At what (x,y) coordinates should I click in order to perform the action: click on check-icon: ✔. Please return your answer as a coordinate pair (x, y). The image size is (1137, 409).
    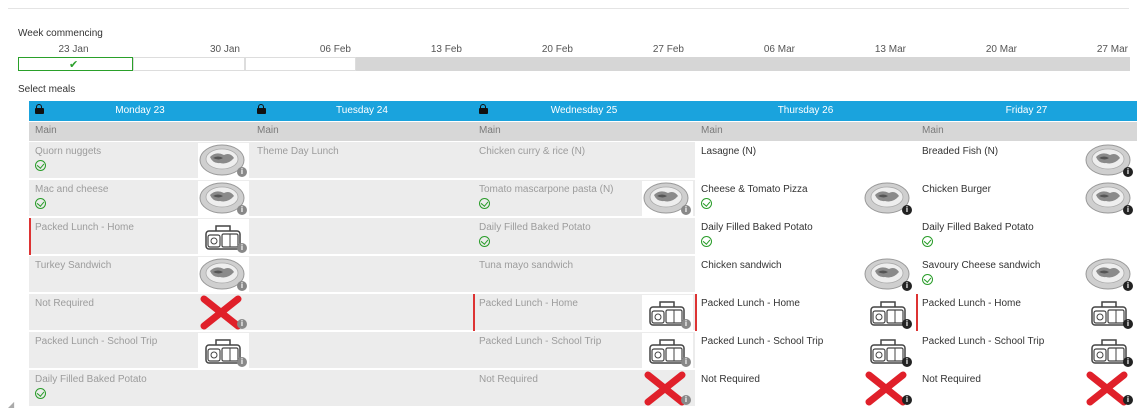
    Looking at the image, I should click on (74, 65).